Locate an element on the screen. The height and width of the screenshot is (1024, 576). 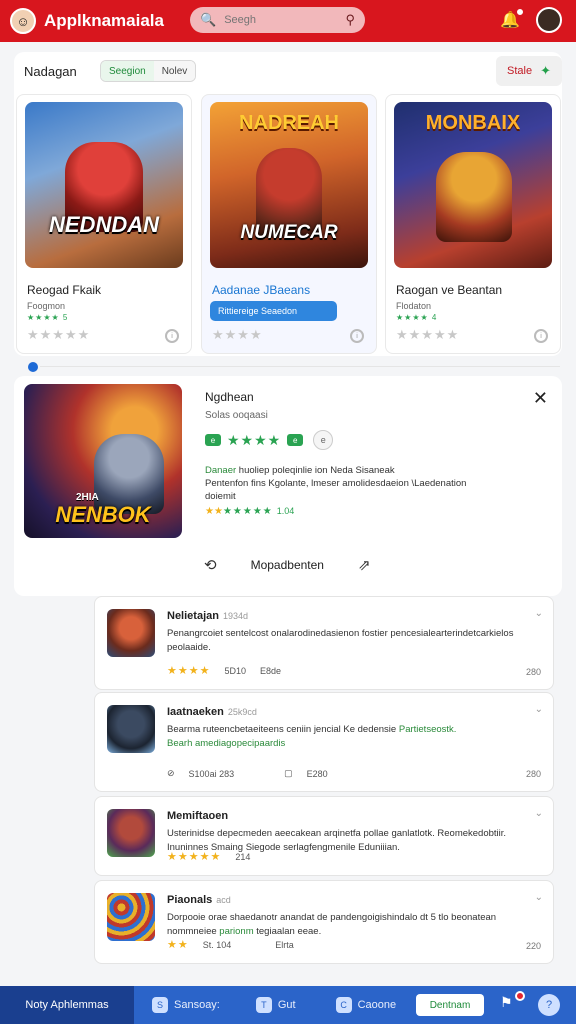
filter-chips: Seegion Nolev is located at coordinates (148, 71).